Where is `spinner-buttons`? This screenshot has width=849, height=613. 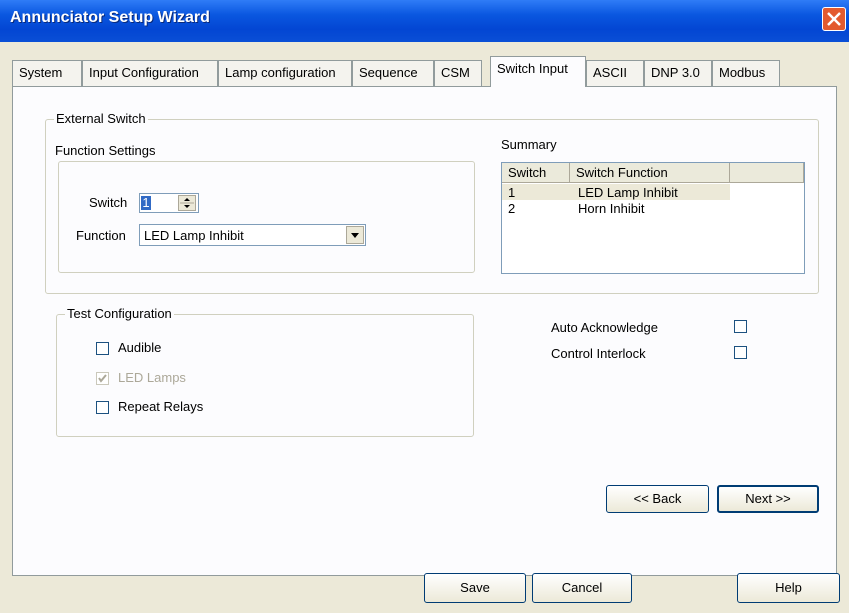 spinner-buttons is located at coordinates (187, 203).